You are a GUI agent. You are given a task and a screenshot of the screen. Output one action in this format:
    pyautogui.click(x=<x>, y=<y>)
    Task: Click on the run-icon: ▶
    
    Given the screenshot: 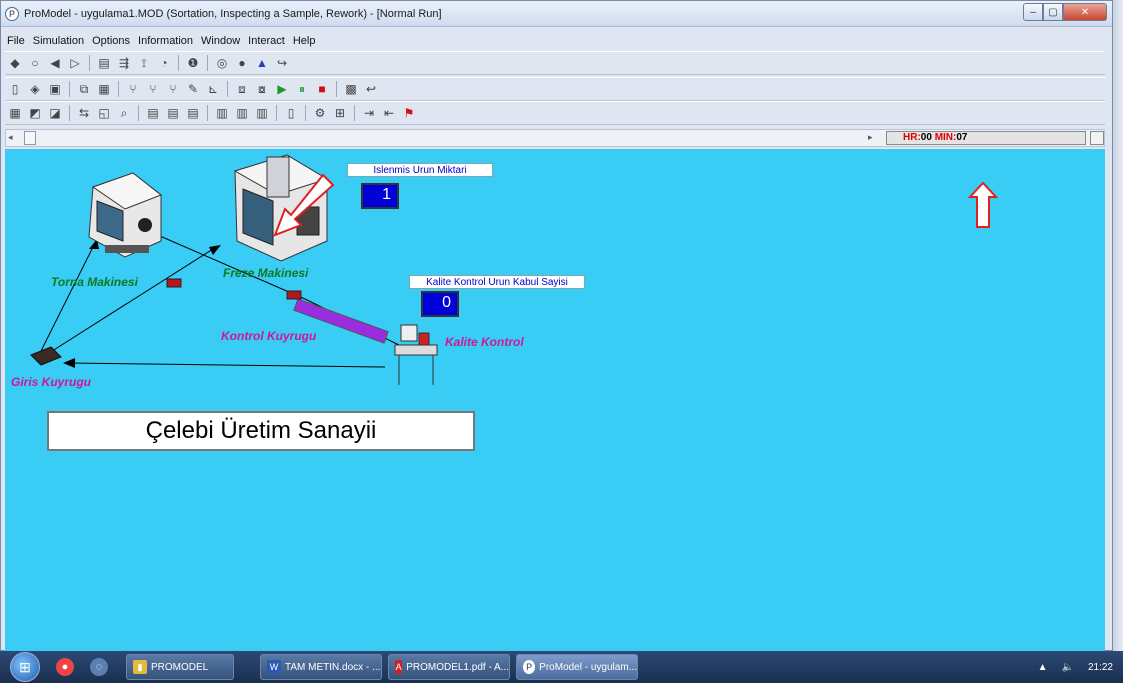 What is the action you would take?
    pyautogui.click(x=282, y=89)
    